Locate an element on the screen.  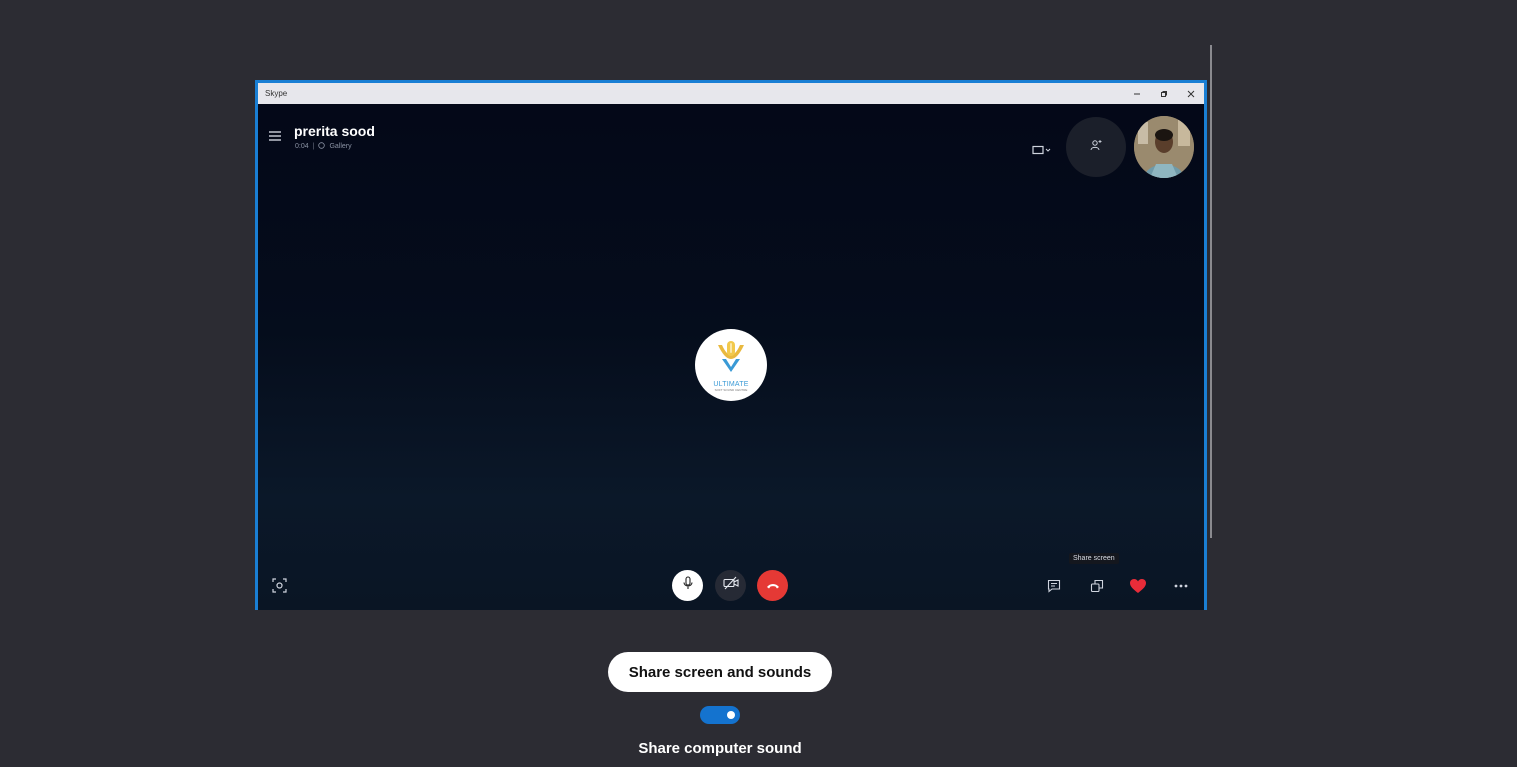
hamburger-menu-icon is located at coordinates (275, 137).